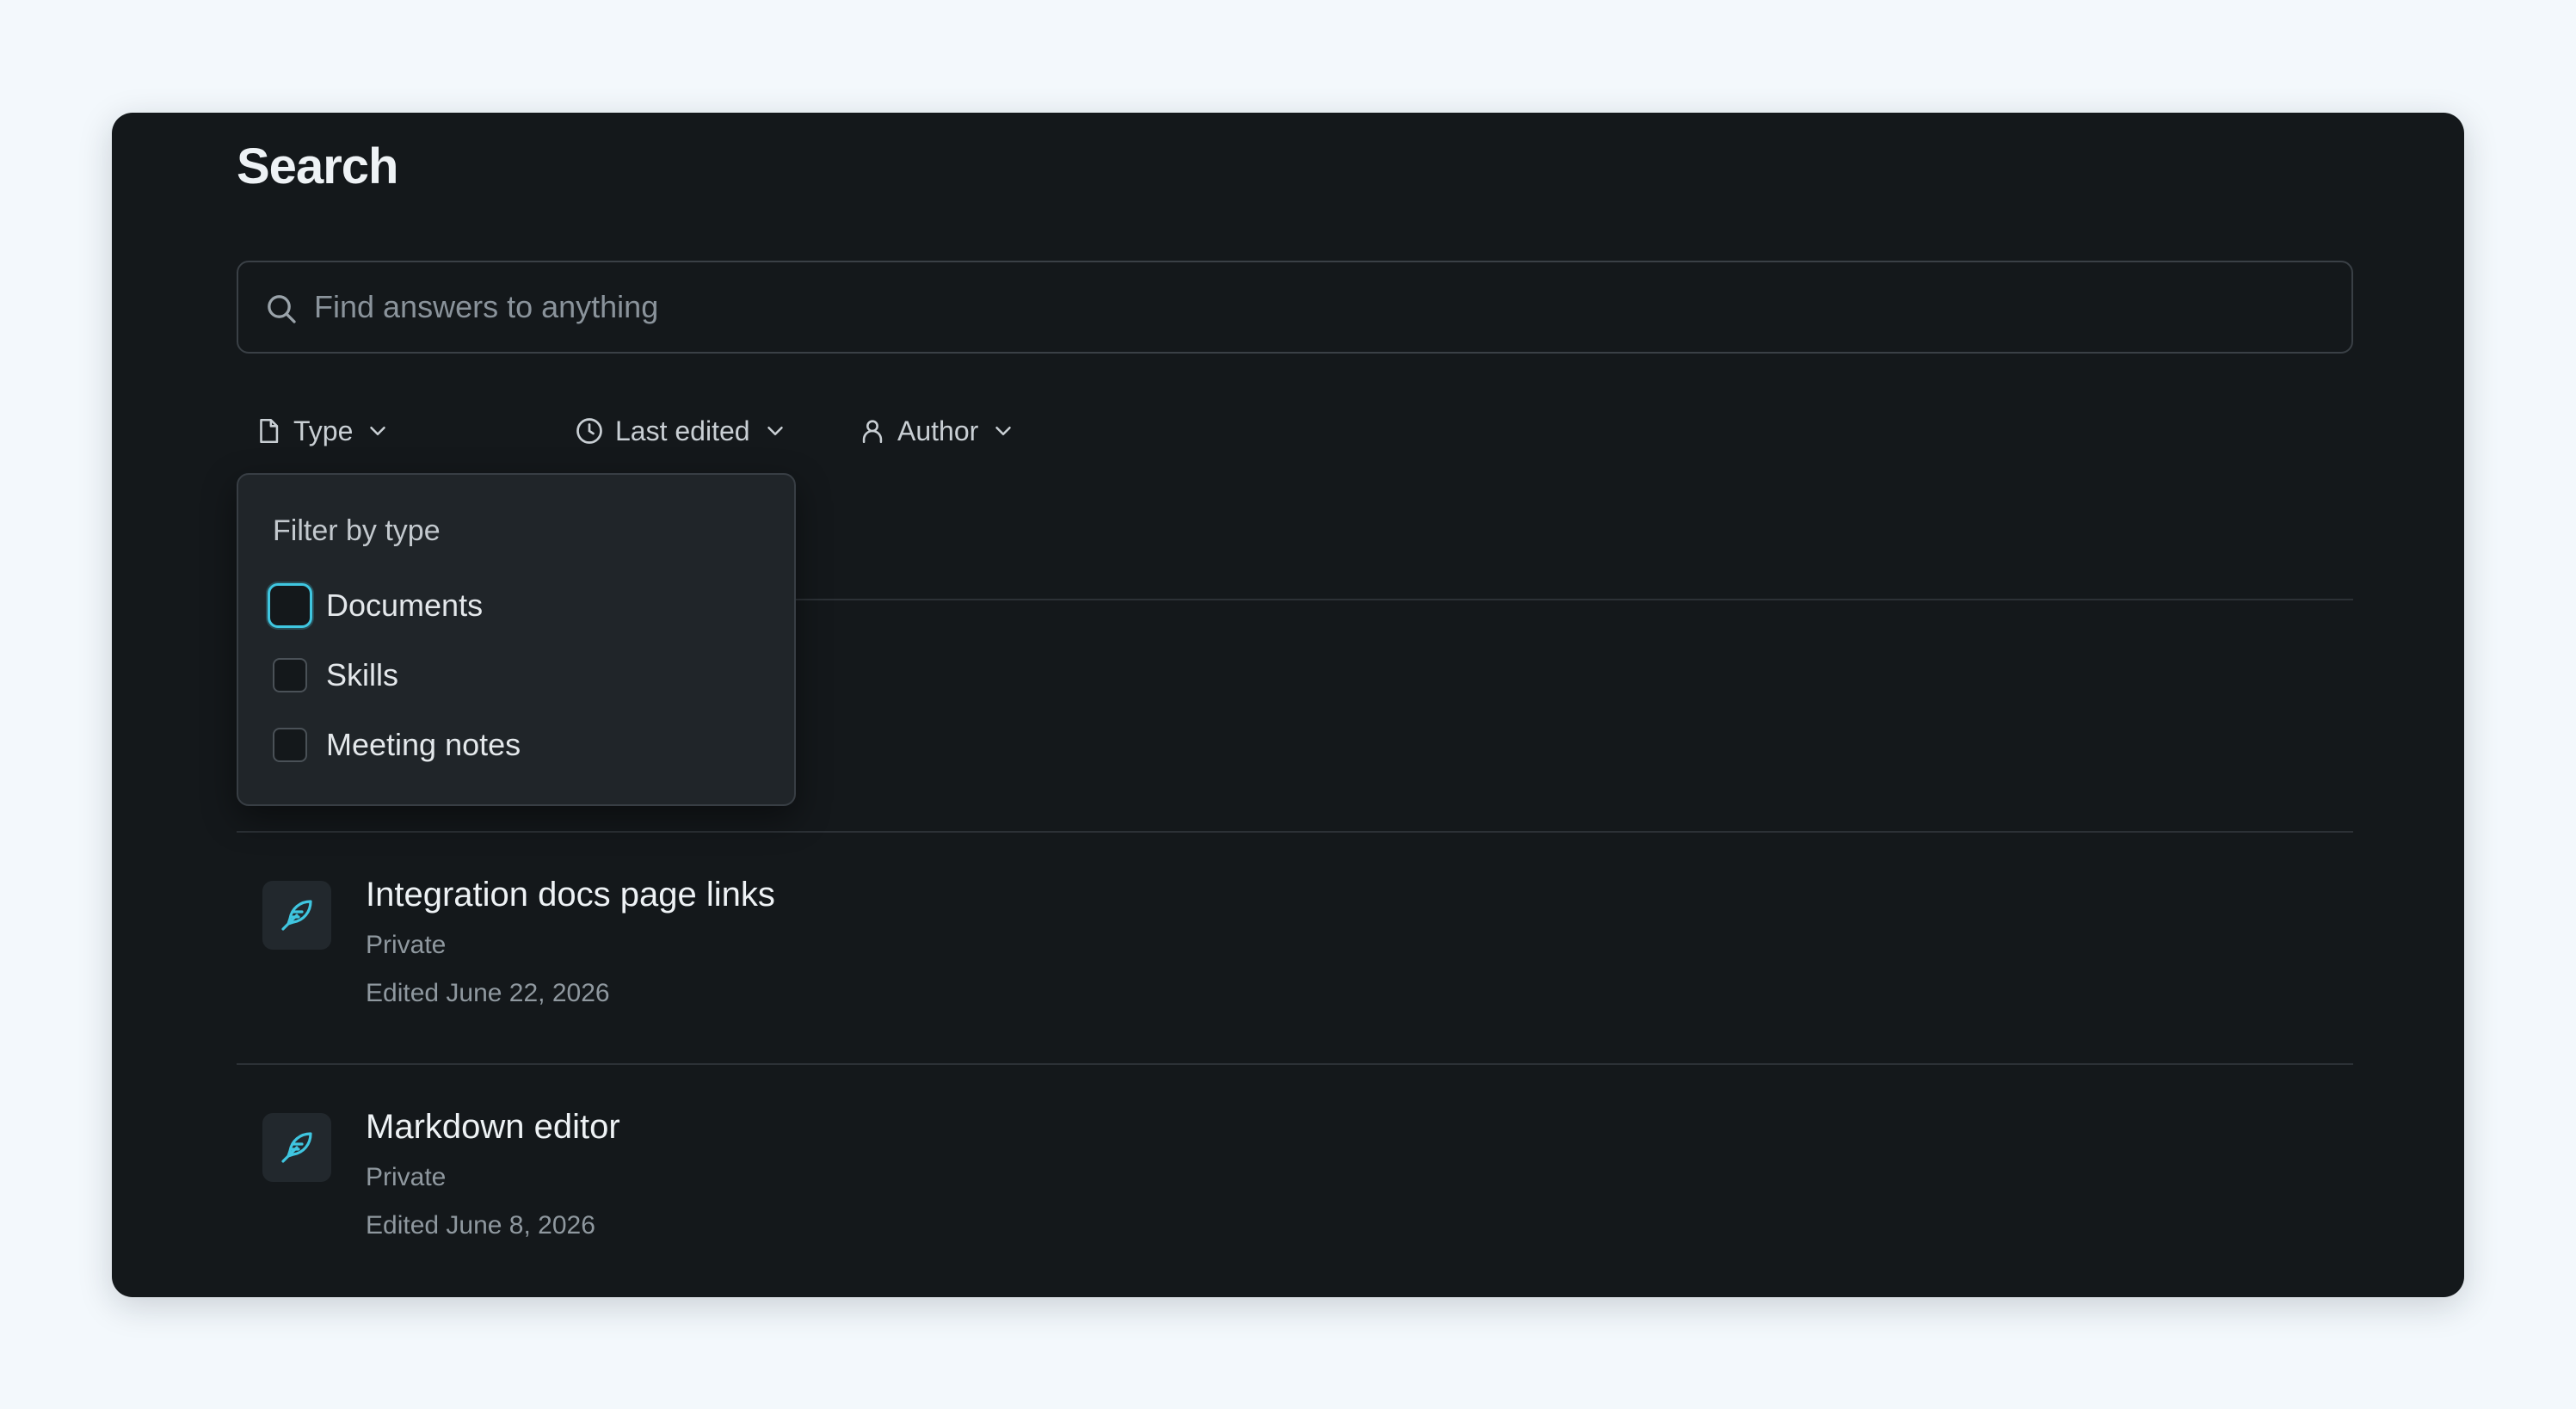 The width and height of the screenshot is (2576, 1409). I want to click on result-title: Integration docs page links, so click(570, 895).